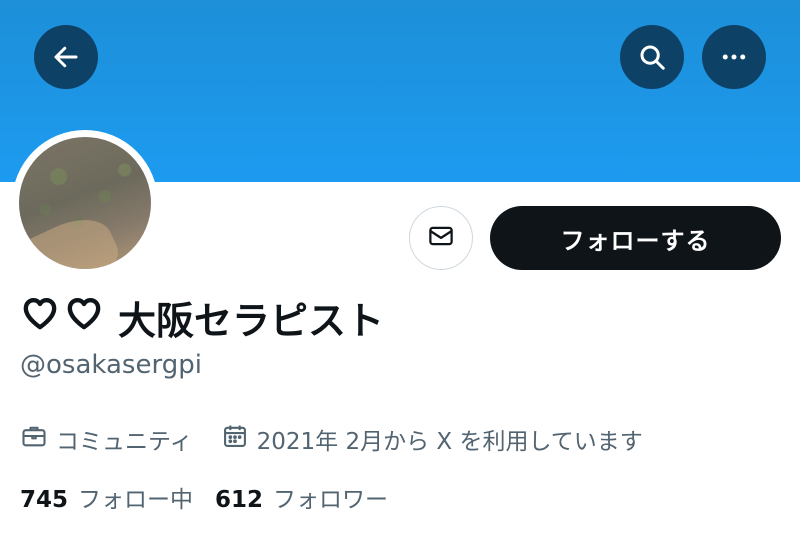  I want to click on follow-button: フォローする, so click(635, 238).